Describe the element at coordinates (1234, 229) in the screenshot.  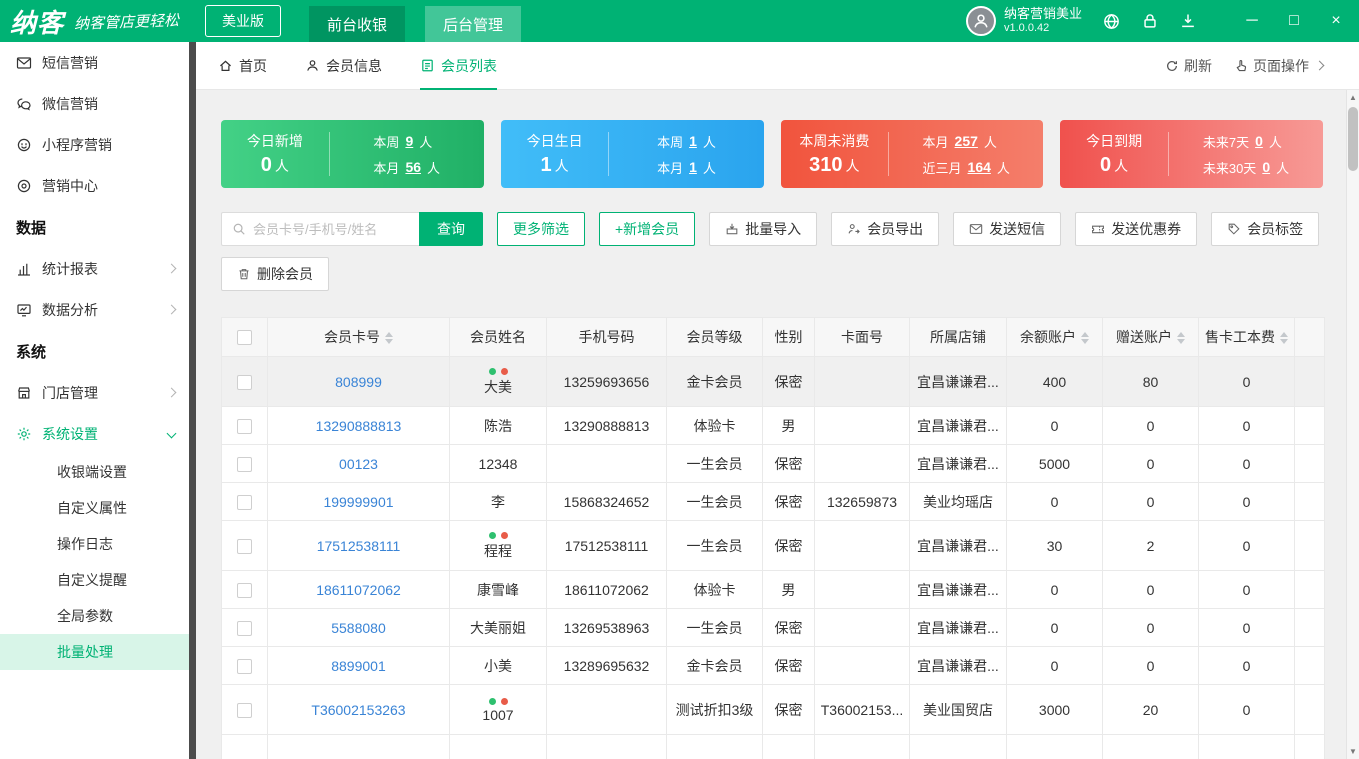
I see `tag-icon` at that location.